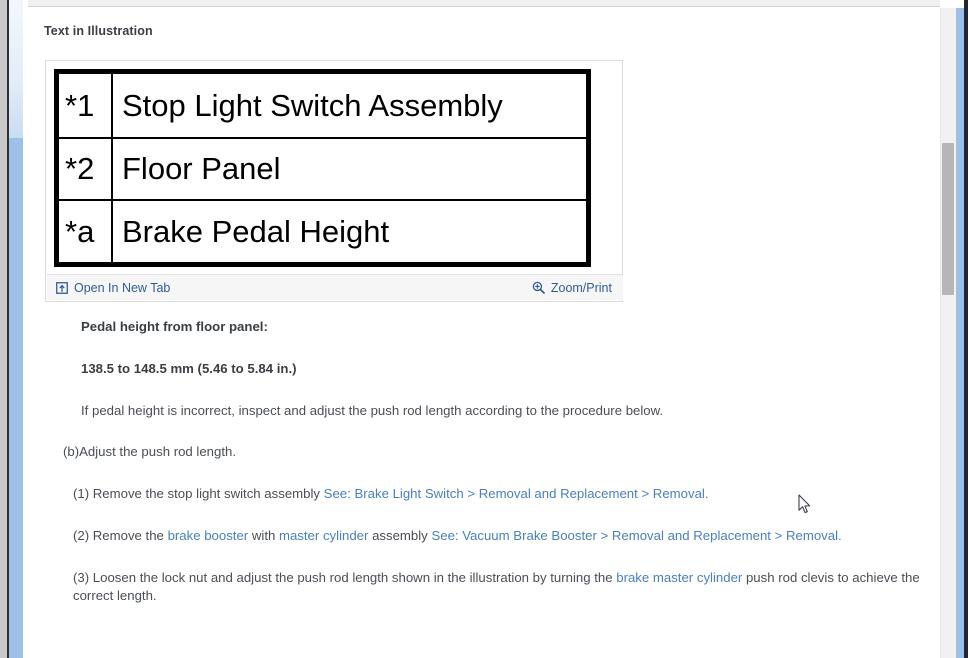 The height and width of the screenshot is (658, 968). What do you see at coordinates (86, 231) in the screenshot?
I see `legend-key: *a` at bounding box center [86, 231].